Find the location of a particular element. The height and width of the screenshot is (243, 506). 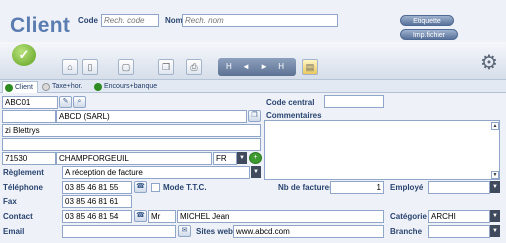

scroll-down-icon: ▼ is located at coordinates (495, 175).